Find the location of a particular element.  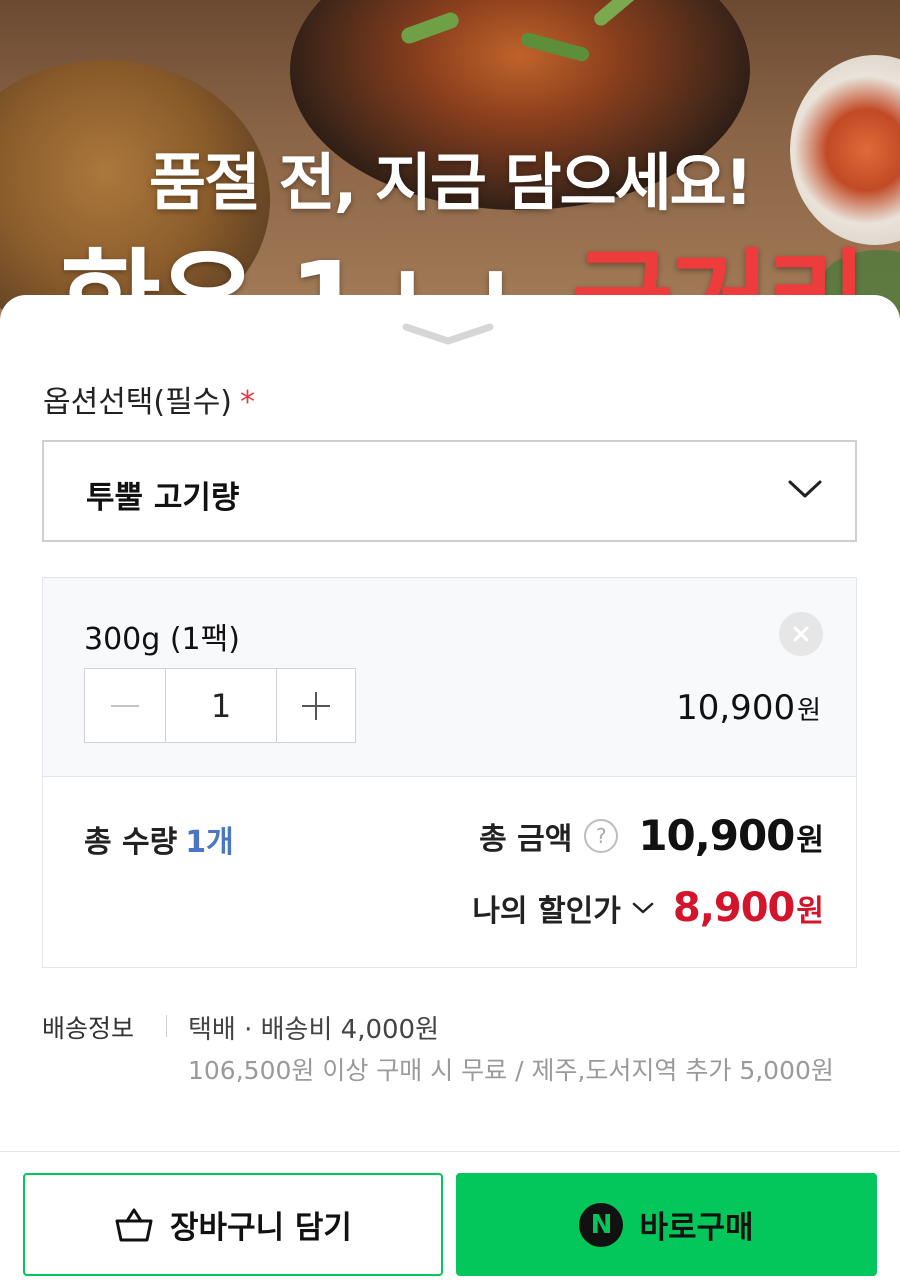

option-label-text: 옵션선택(필수) is located at coordinates (138, 402).